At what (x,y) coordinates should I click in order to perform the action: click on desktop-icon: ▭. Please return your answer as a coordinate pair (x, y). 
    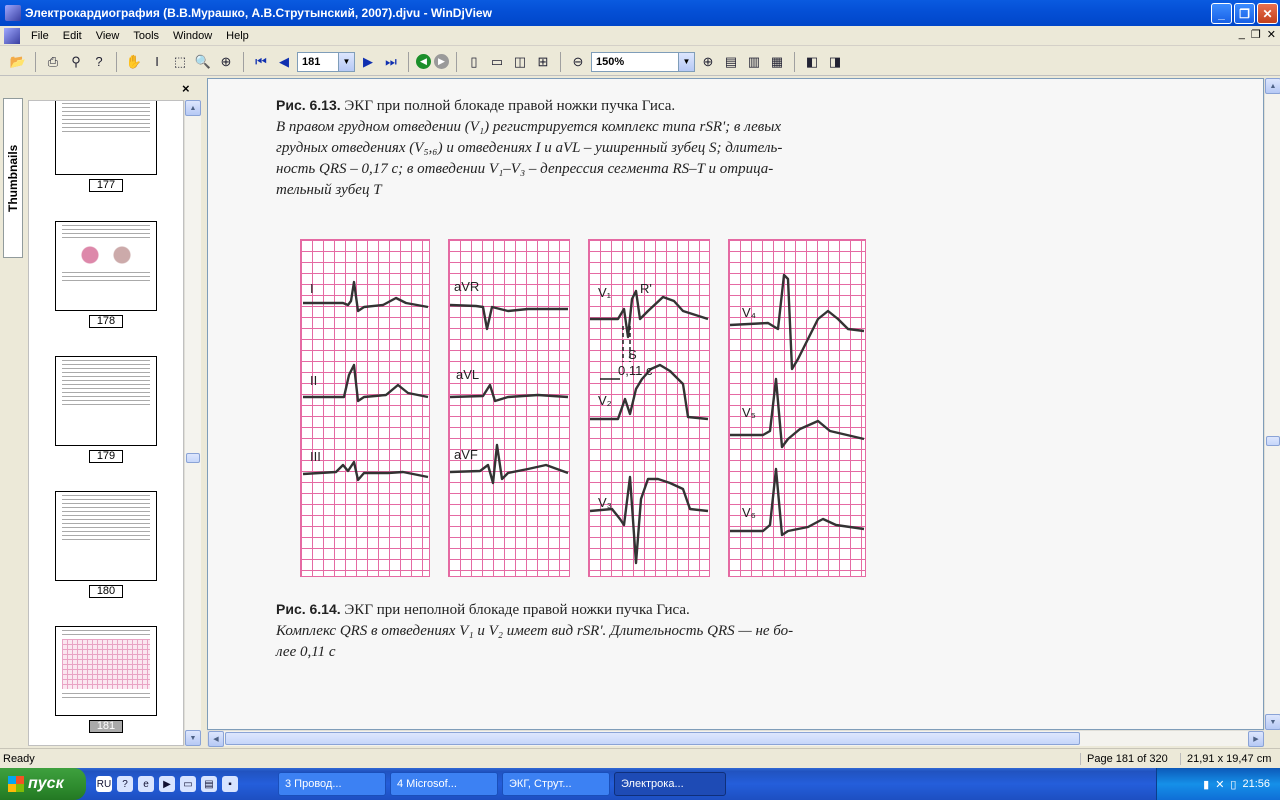
    Looking at the image, I should click on (188, 784).